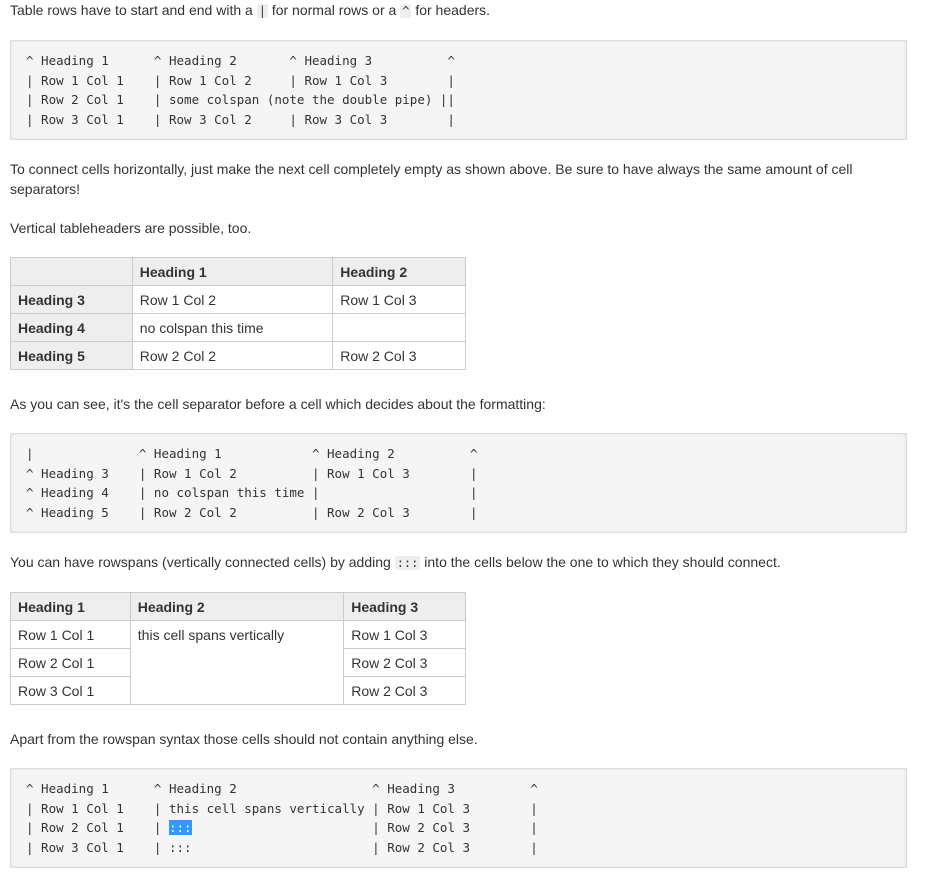  Describe the element at coordinates (262, 11) in the screenshot. I see `inline-code-pipe: |` at that location.